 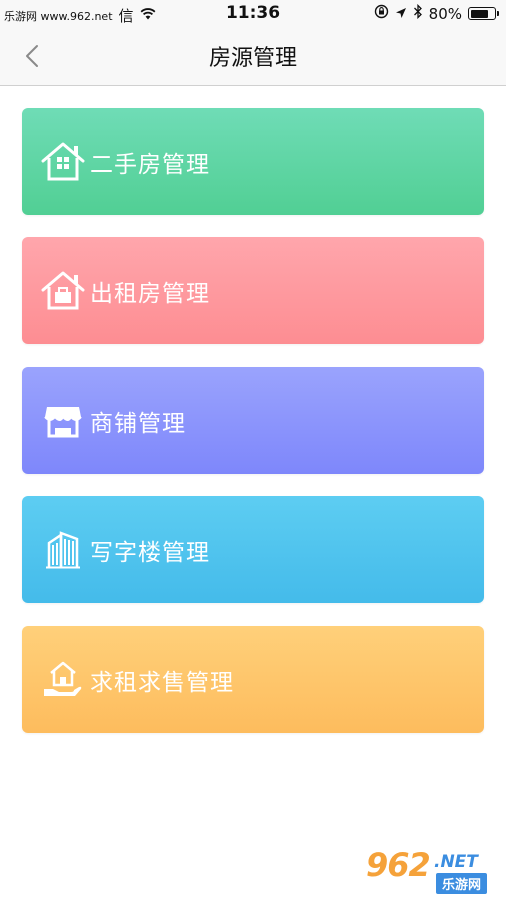 I want to click on rent-house-icon, so click(x=63, y=291).